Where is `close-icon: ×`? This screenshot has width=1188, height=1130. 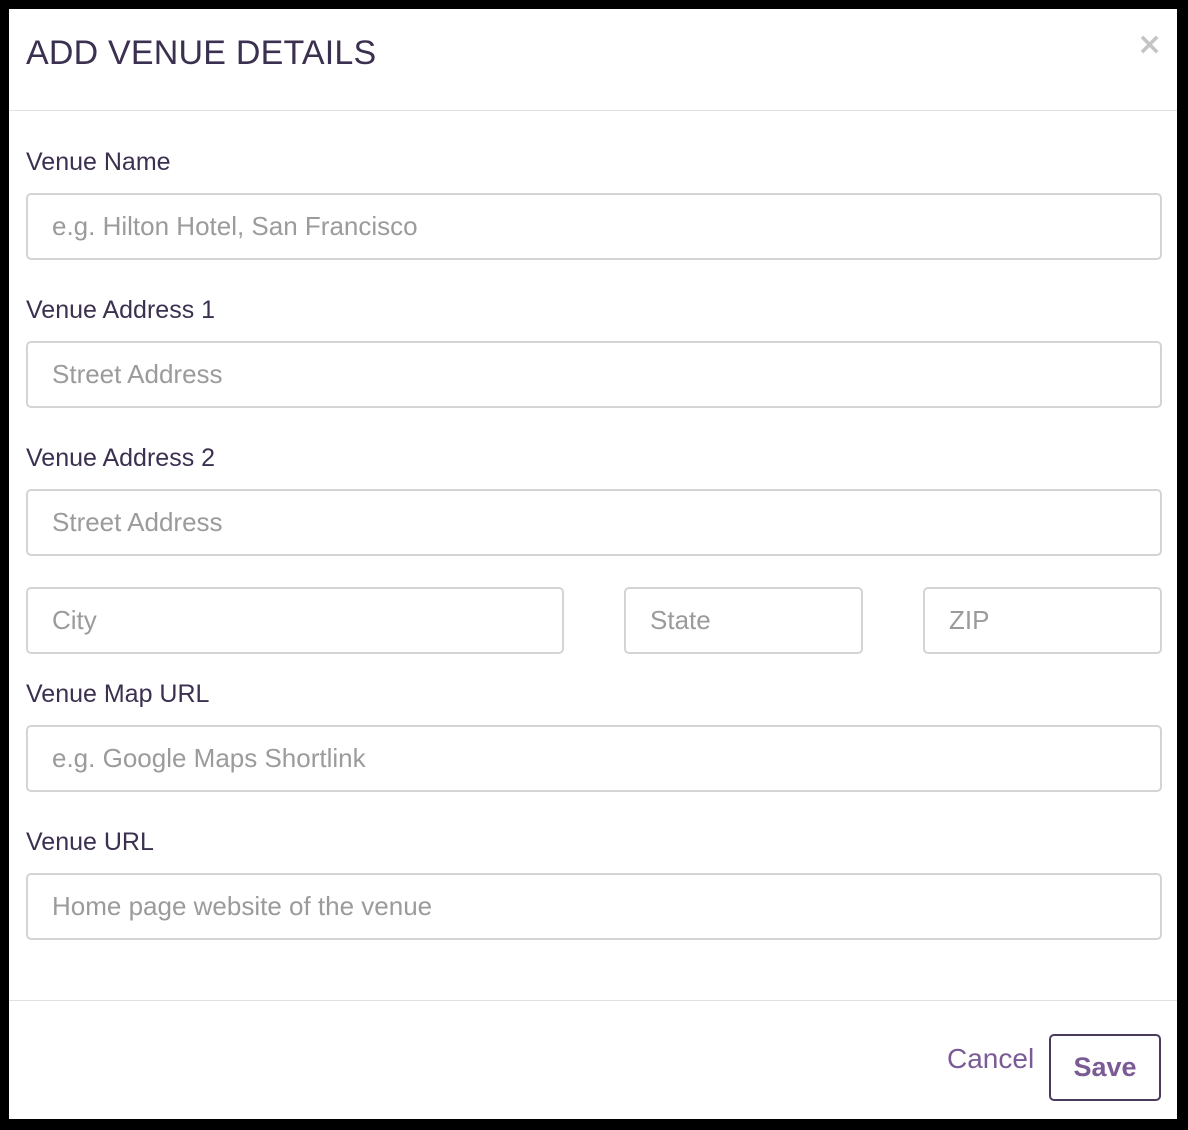
close-icon: × is located at coordinates (1149, 45).